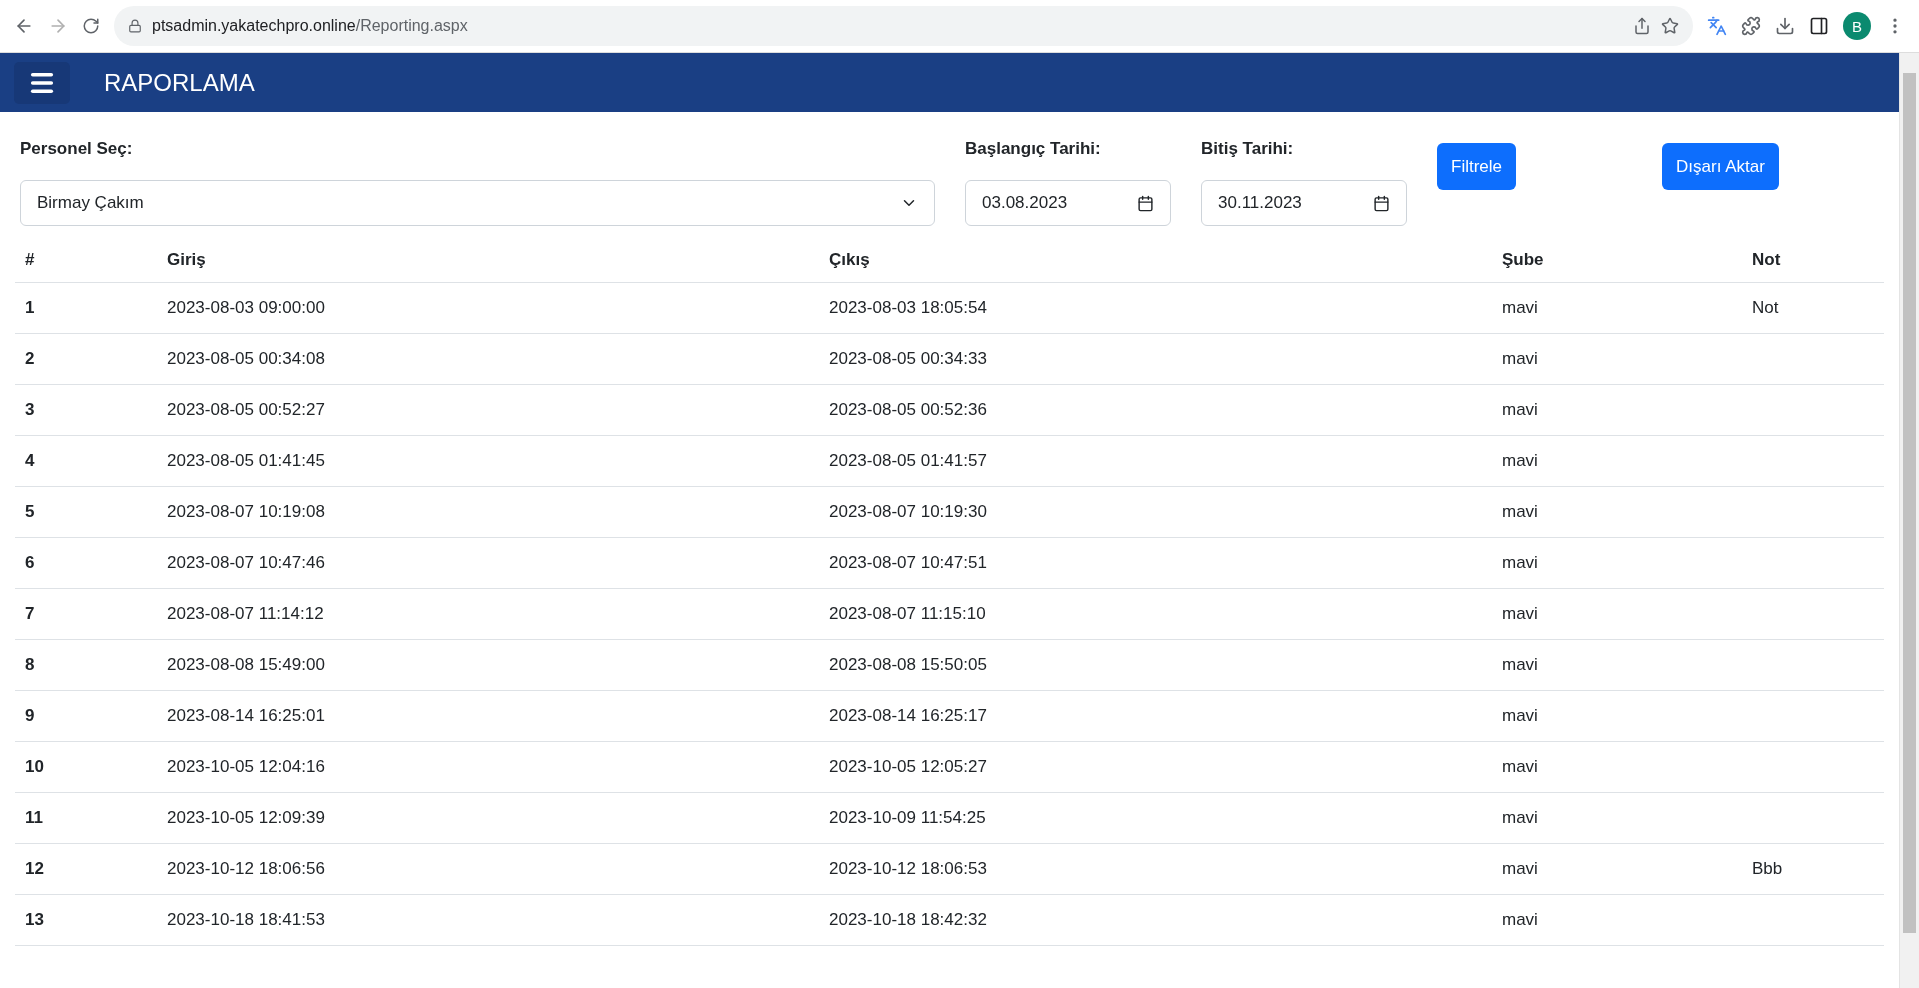  What do you see at coordinates (86, 665) in the screenshot?
I see `table-cell: 8` at bounding box center [86, 665].